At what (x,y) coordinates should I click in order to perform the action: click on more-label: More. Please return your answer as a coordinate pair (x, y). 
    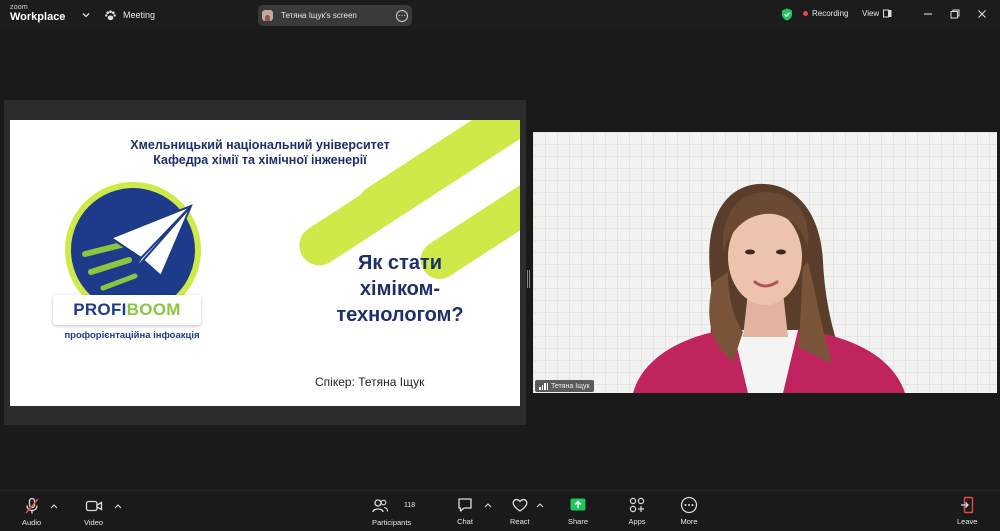
    Looking at the image, I should click on (689, 521).